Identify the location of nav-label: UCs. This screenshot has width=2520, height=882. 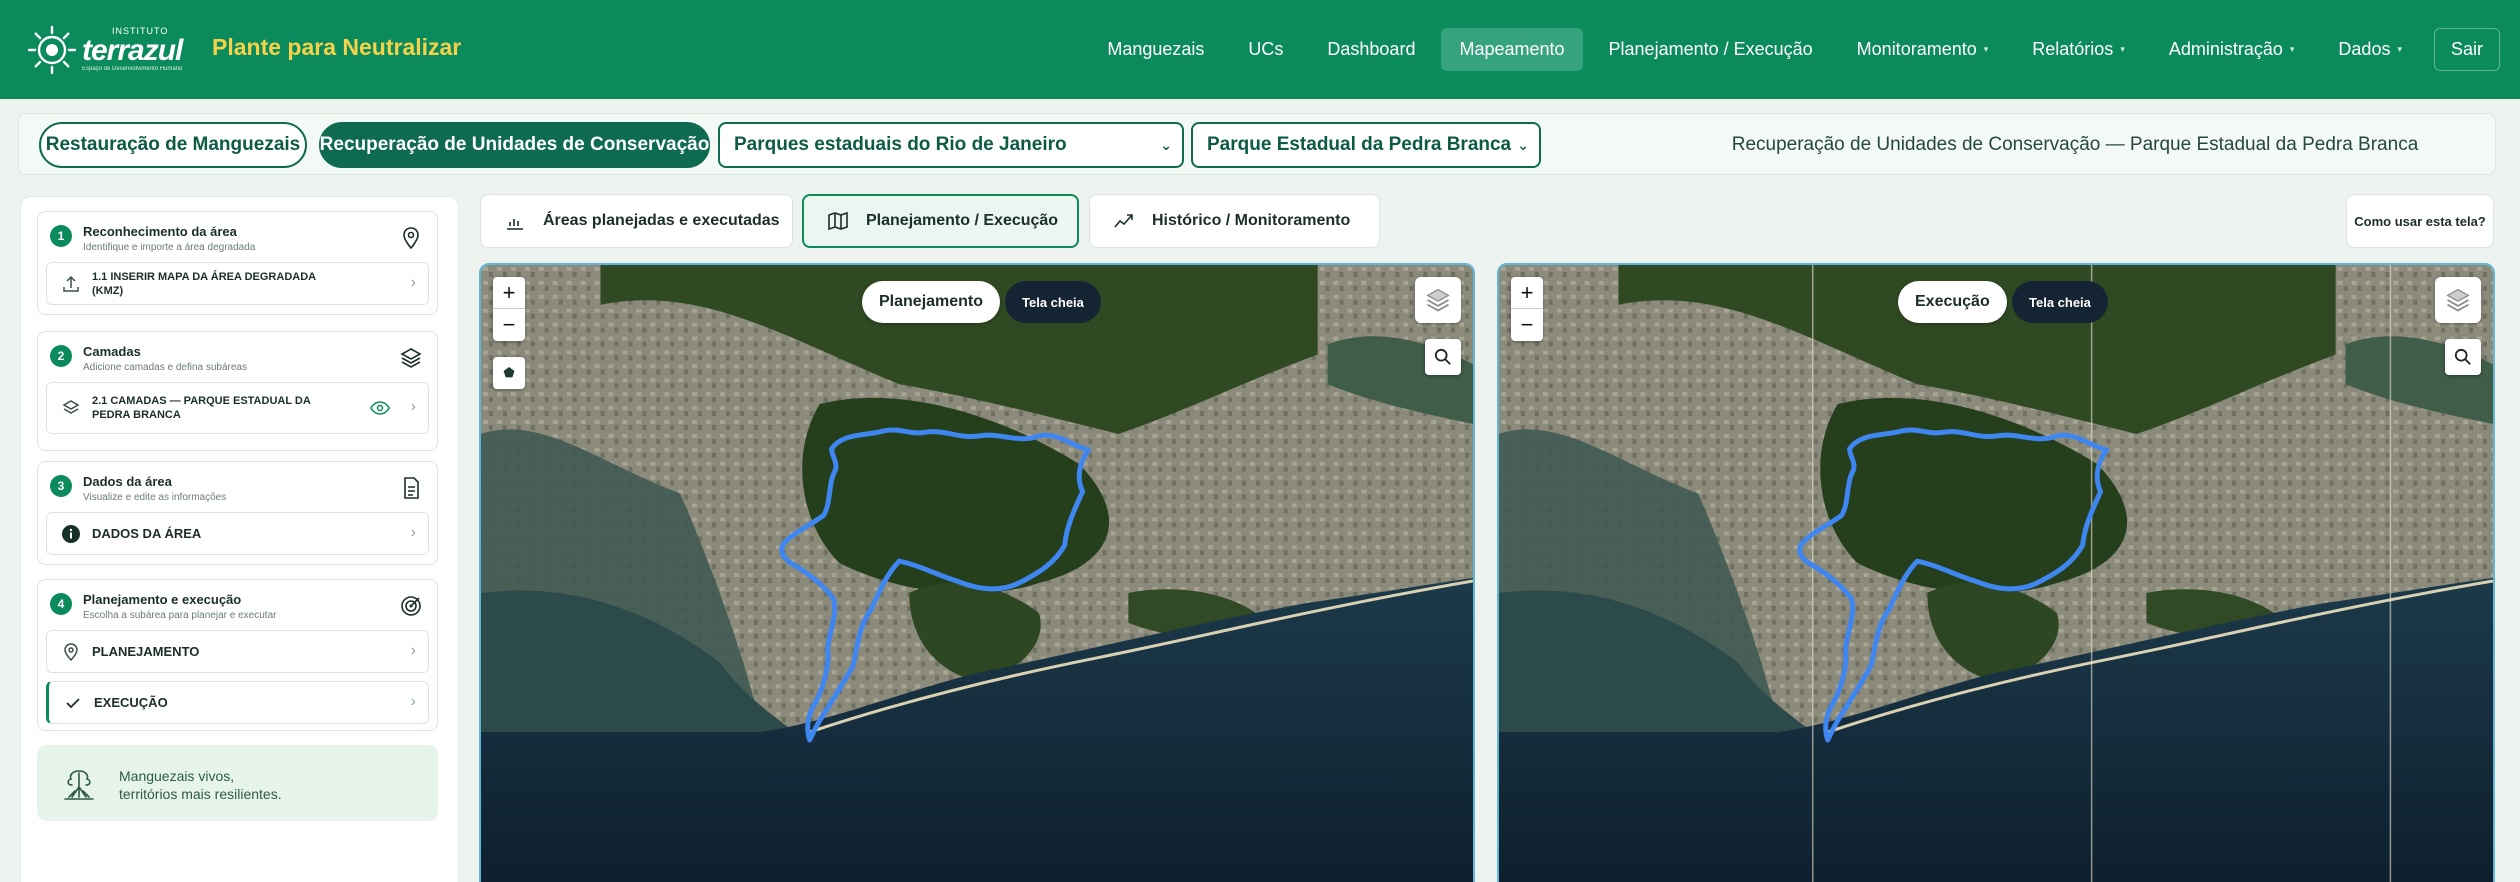
(1266, 49).